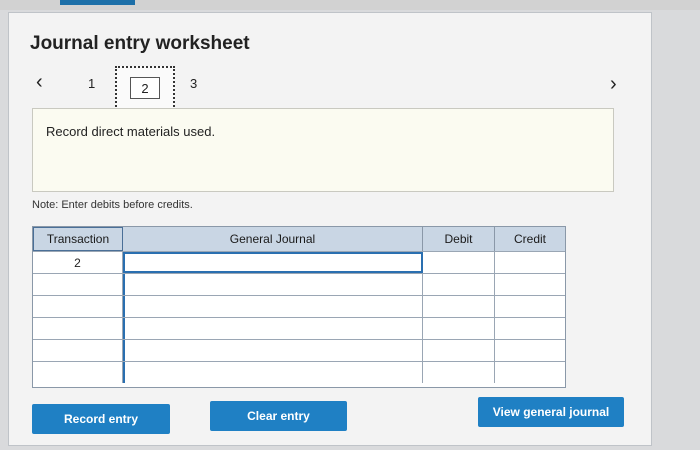 Image resolution: width=700 pixels, height=450 pixels. Describe the element at coordinates (39, 82) in the screenshot. I see `chevron-left-icon: ‹` at that location.